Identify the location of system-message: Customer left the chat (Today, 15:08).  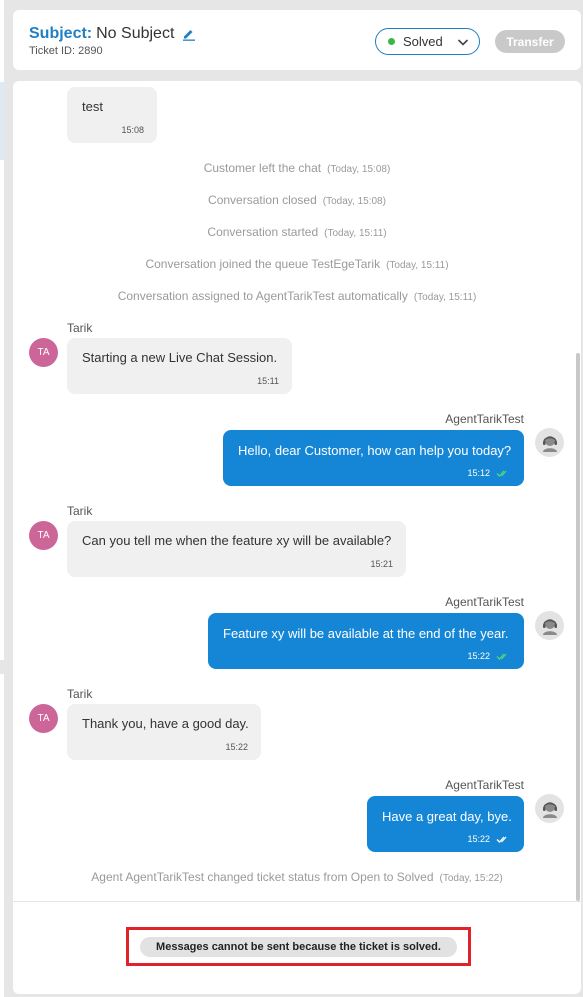
(297, 168).